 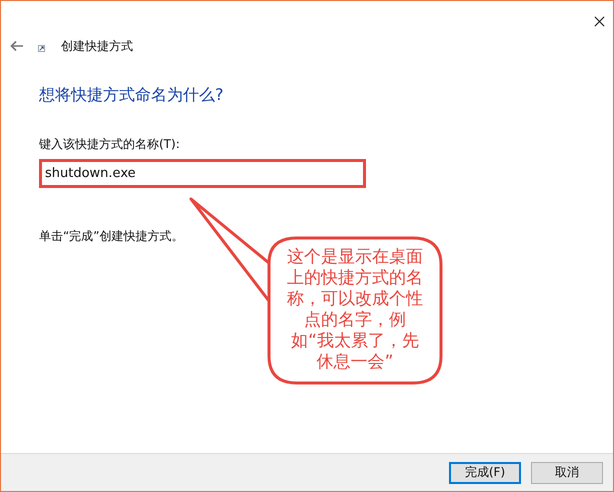 I want to click on dialog-button: 取消, so click(x=567, y=473).